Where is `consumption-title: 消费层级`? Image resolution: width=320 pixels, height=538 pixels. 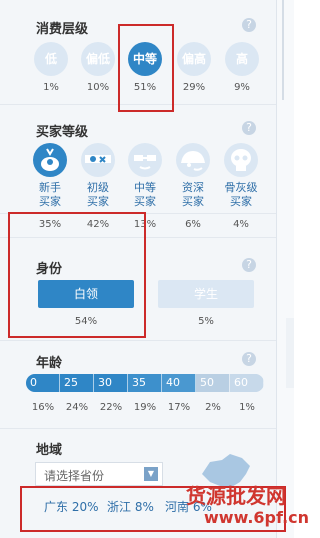
consumption-title: 消费层级 is located at coordinates (62, 29).